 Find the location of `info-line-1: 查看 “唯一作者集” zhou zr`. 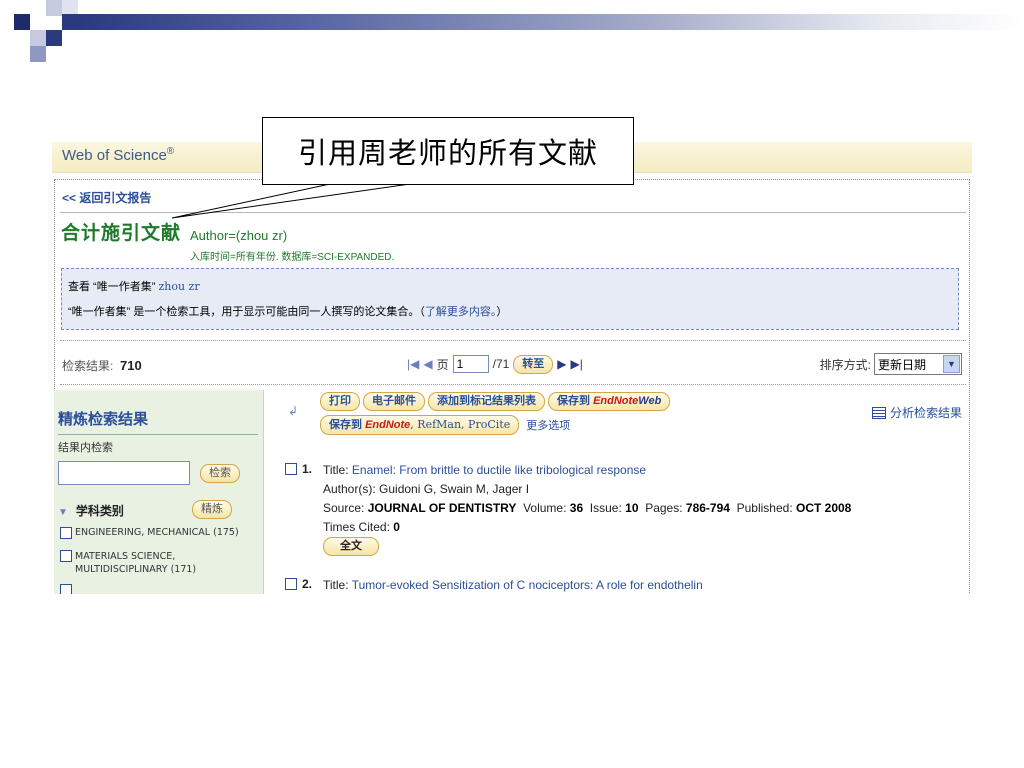

info-line-1: 查看 “唯一作者集” zhou zr is located at coordinates (134, 286).